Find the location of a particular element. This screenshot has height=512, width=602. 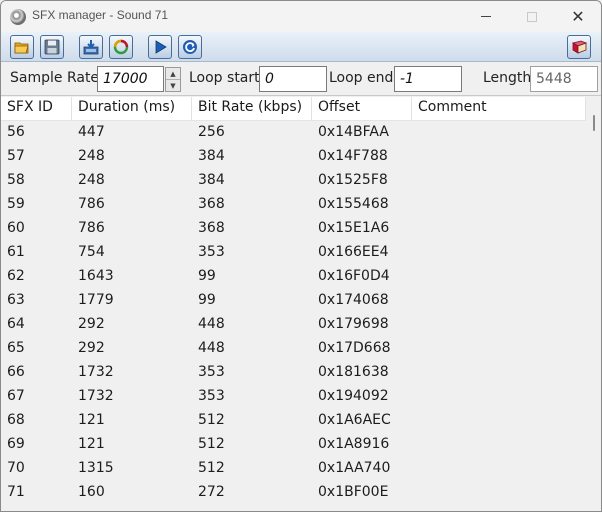

speaker-app-icon is located at coordinates (18, 17).